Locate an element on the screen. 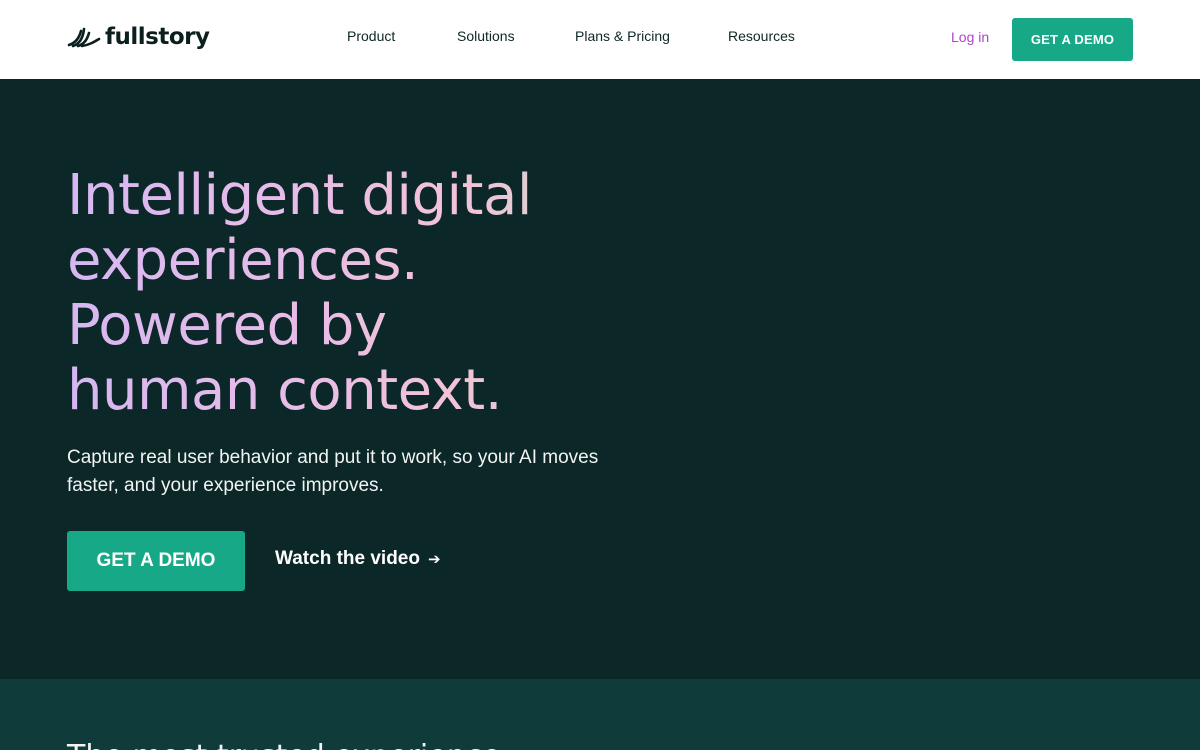  logo-text: fullstory is located at coordinates (157, 37).